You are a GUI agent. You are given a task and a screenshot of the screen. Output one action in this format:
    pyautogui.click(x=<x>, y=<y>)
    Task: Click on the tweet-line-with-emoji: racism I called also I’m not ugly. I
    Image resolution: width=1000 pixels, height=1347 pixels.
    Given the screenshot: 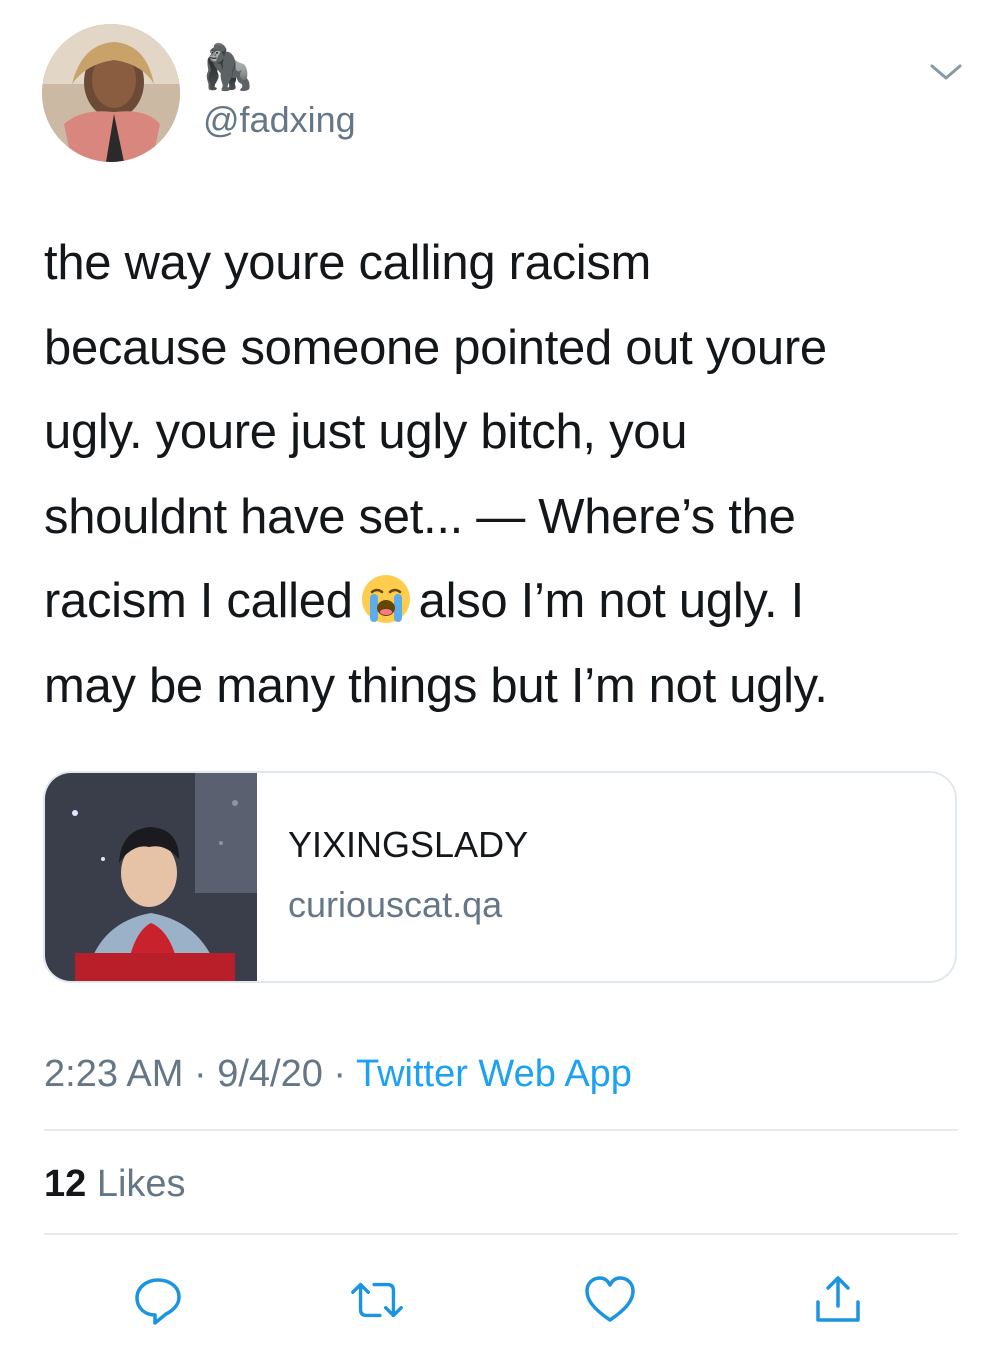 What is the action you would take?
    pyautogui.click(x=504, y=601)
    